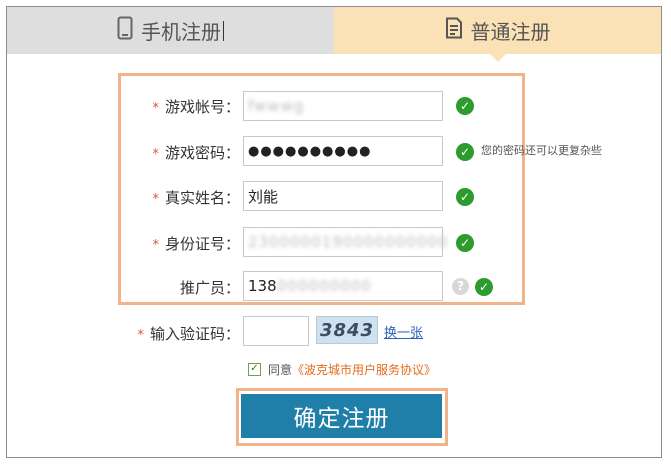 The width and height of the screenshot is (671, 468). What do you see at coordinates (120, 152) in the screenshot?
I see `password-label-wrap: * 游戏密码：` at bounding box center [120, 152].